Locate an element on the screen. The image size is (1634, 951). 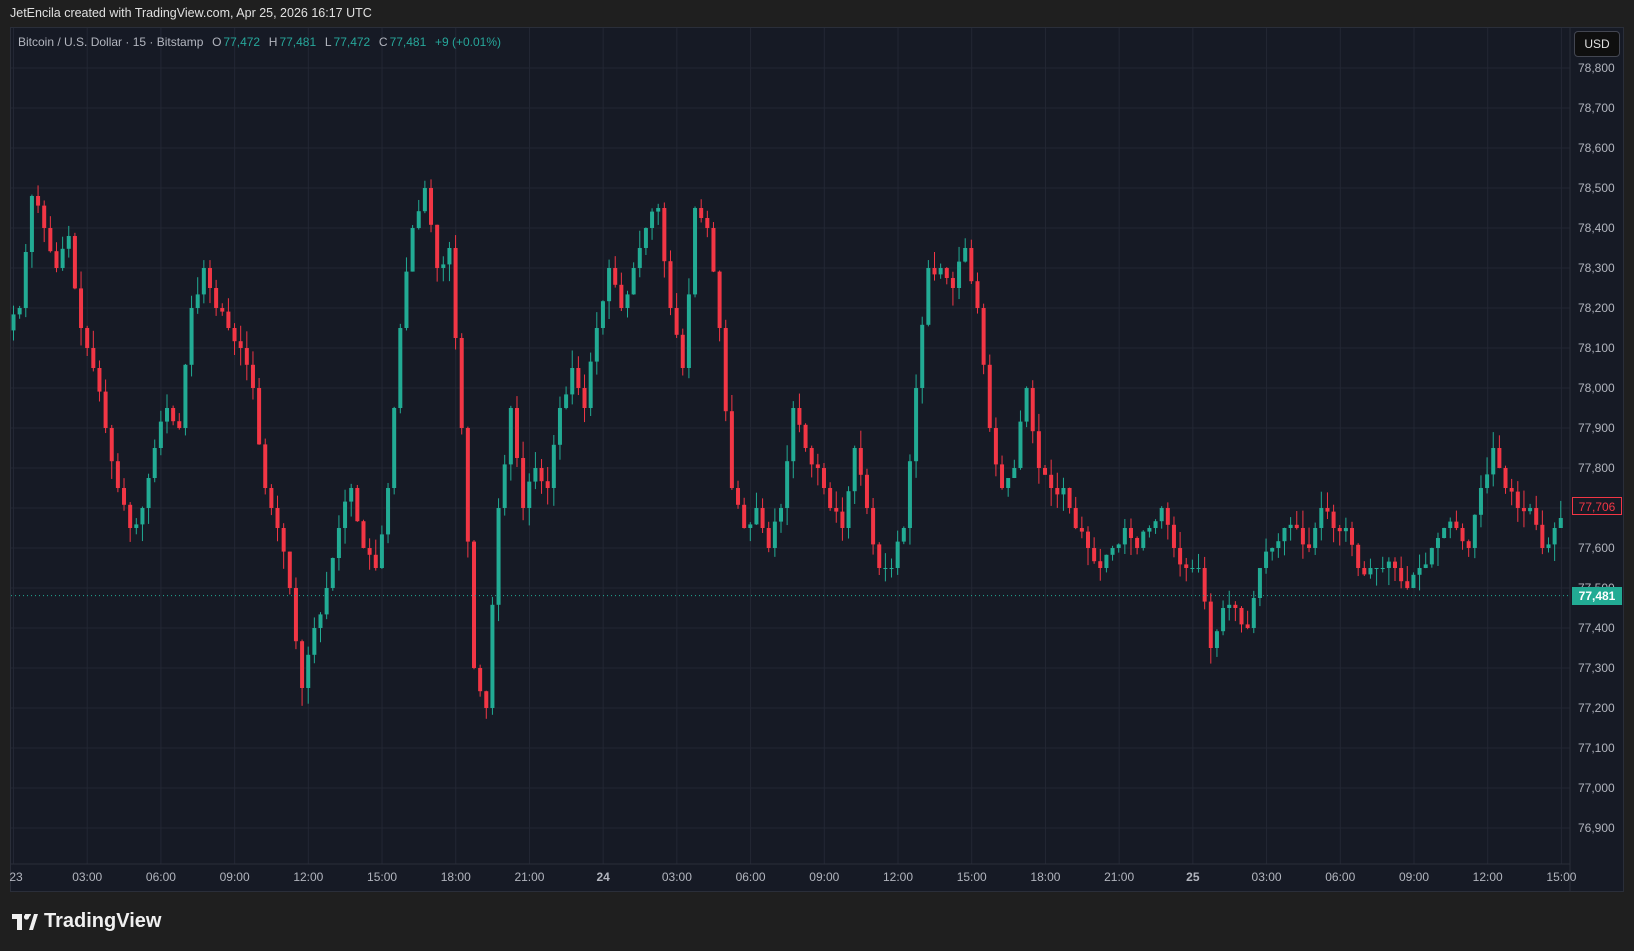
time-axis-label: 12:00 is located at coordinates (308, 877).